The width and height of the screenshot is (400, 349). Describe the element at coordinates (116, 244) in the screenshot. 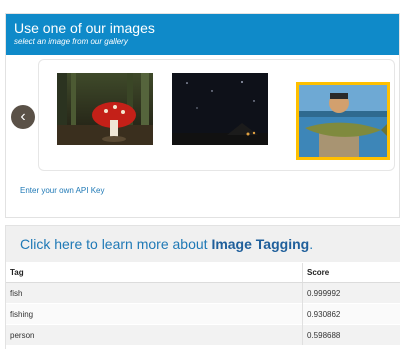

I see `learn-more-prefix: Click here to learn more about` at that location.